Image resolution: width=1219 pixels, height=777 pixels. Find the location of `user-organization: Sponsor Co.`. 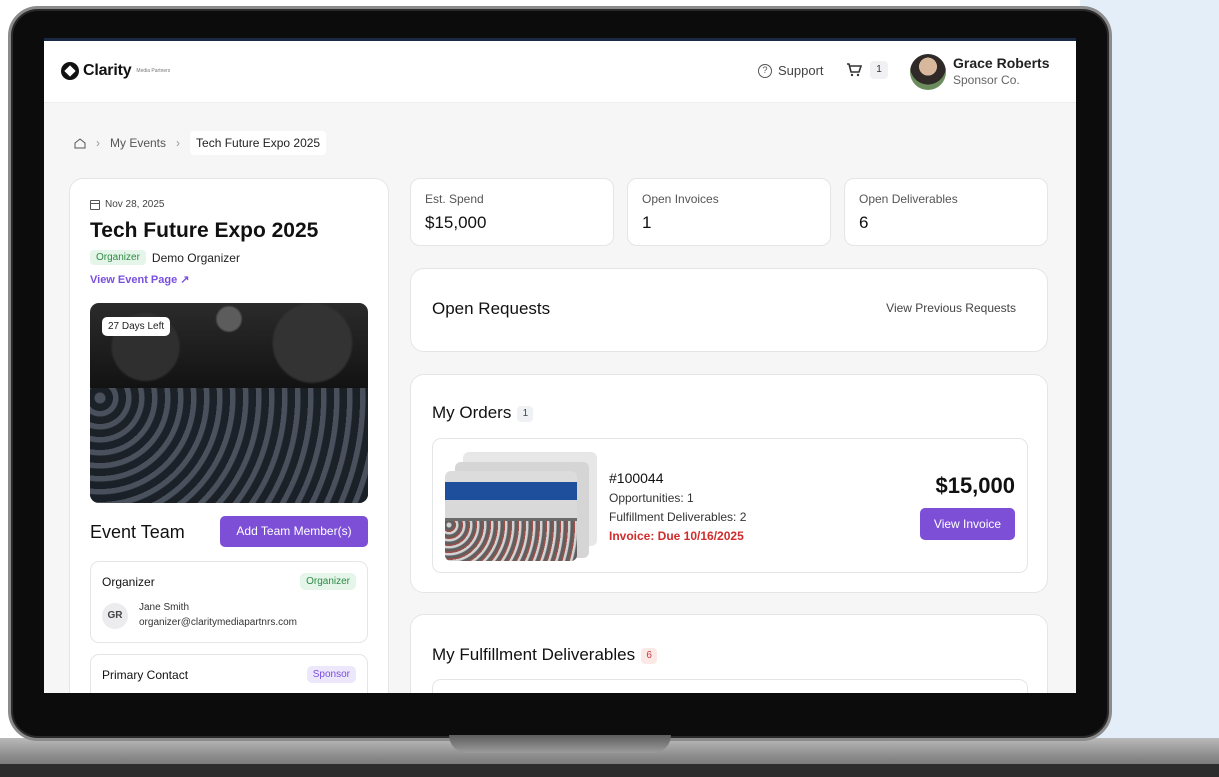

user-organization: Sponsor Co. is located at coordinates (986, 80).